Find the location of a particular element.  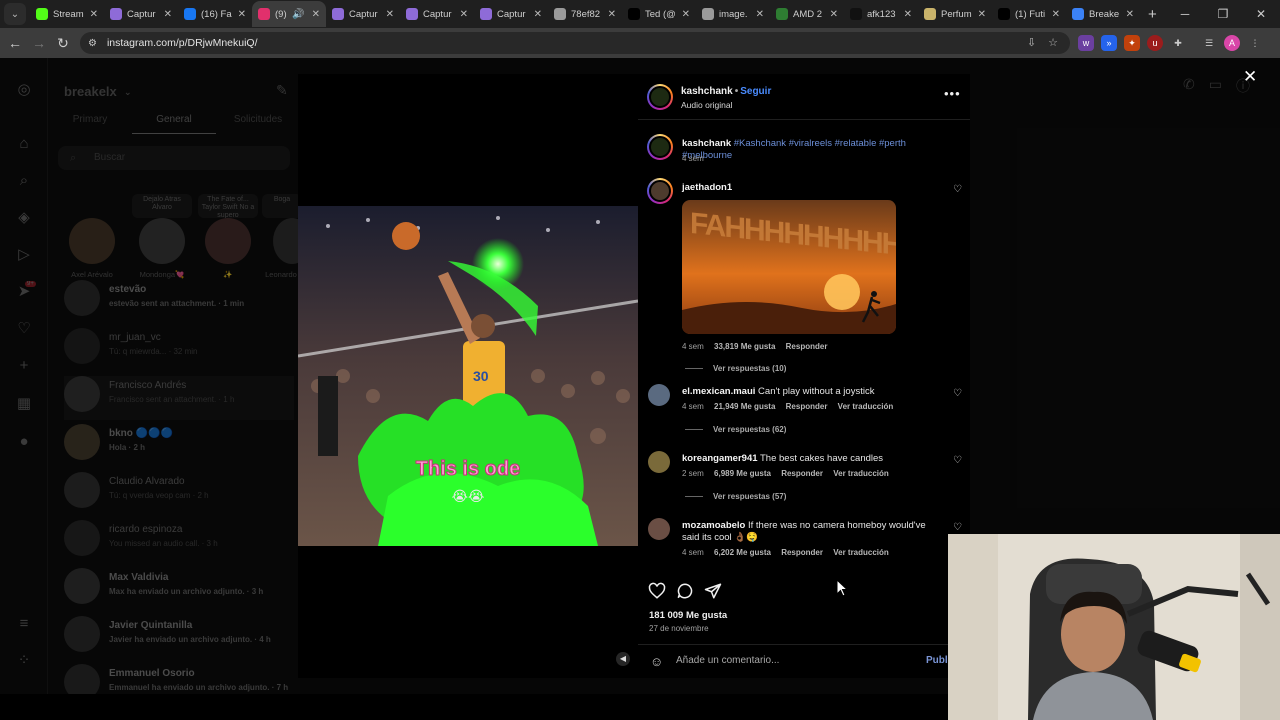

comment-username: mozamoabelo is located at coordinates (713, 525).